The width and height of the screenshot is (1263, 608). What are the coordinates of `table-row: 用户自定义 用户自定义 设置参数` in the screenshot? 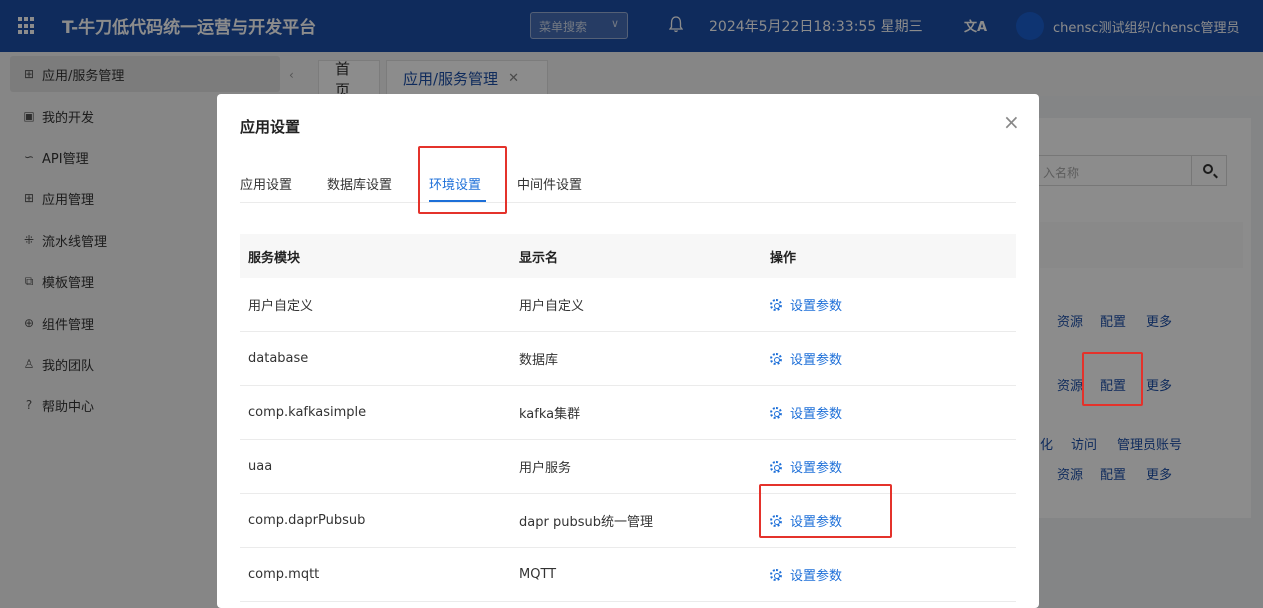 It's located at (628, 305).